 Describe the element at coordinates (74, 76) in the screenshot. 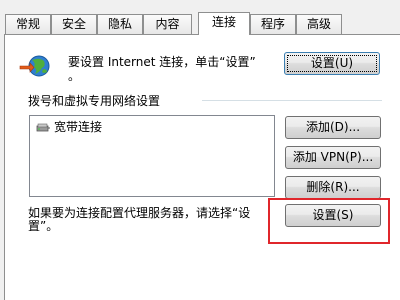

I see `setup-description-line2: 。` at that location.